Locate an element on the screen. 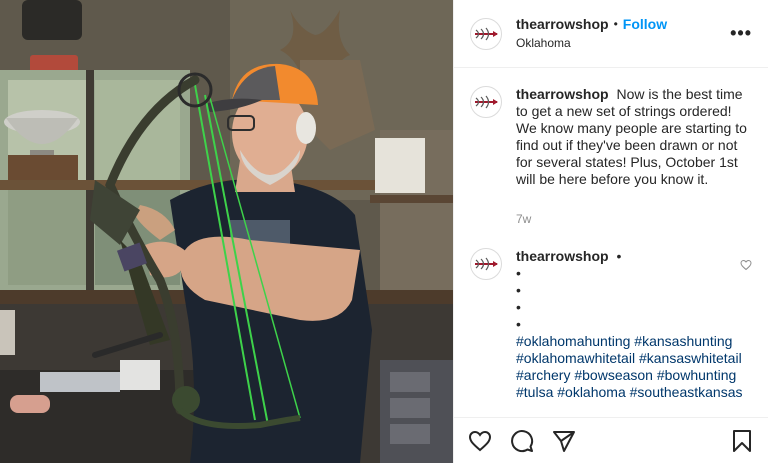  comment-like-button is located at coordinates (746, 267).